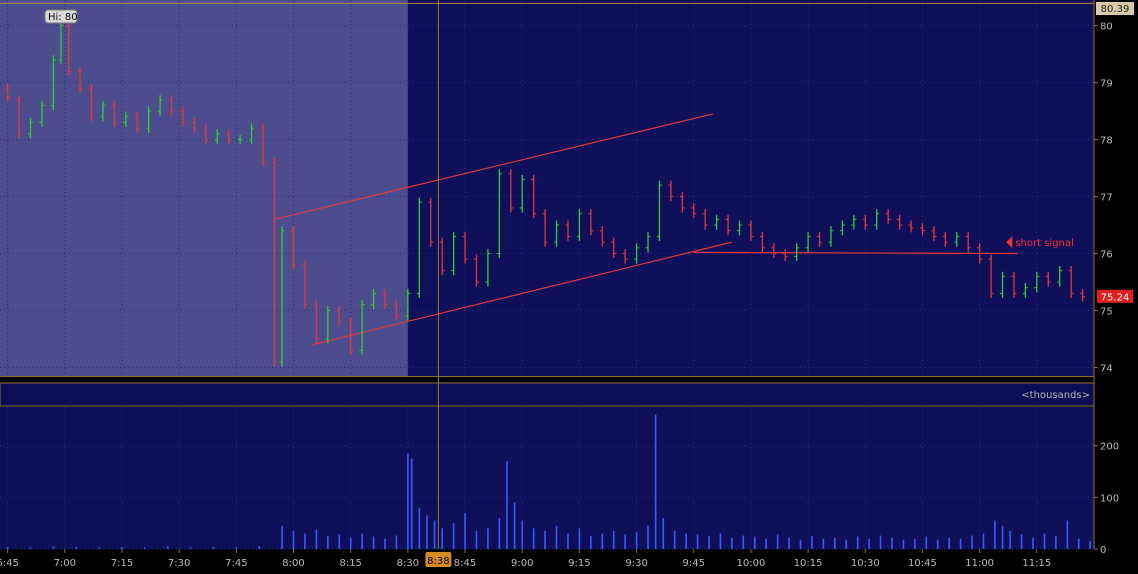  I want to click on time-tick-label: 10:15, so click(808, 563).